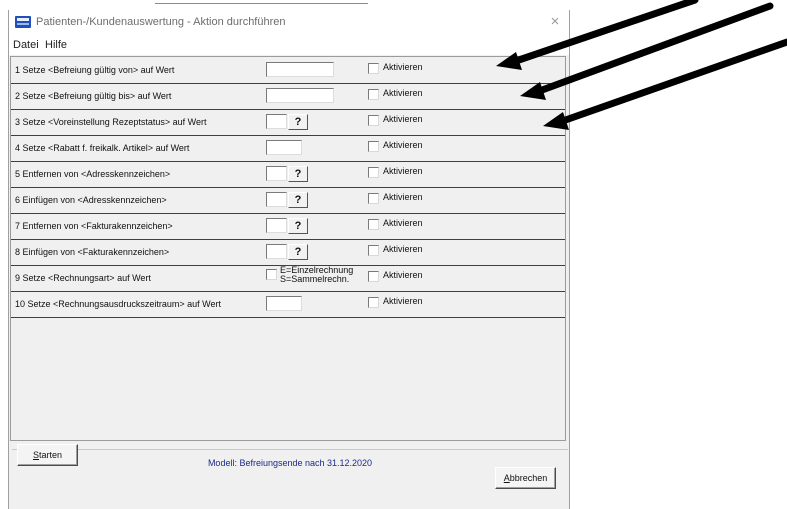 The width and height of the screenshot is (787, 509). What do you see at coordinates (276, 121) in the screenshot?
I see `rezeptstatus-input` at bounding box center [276, 121].